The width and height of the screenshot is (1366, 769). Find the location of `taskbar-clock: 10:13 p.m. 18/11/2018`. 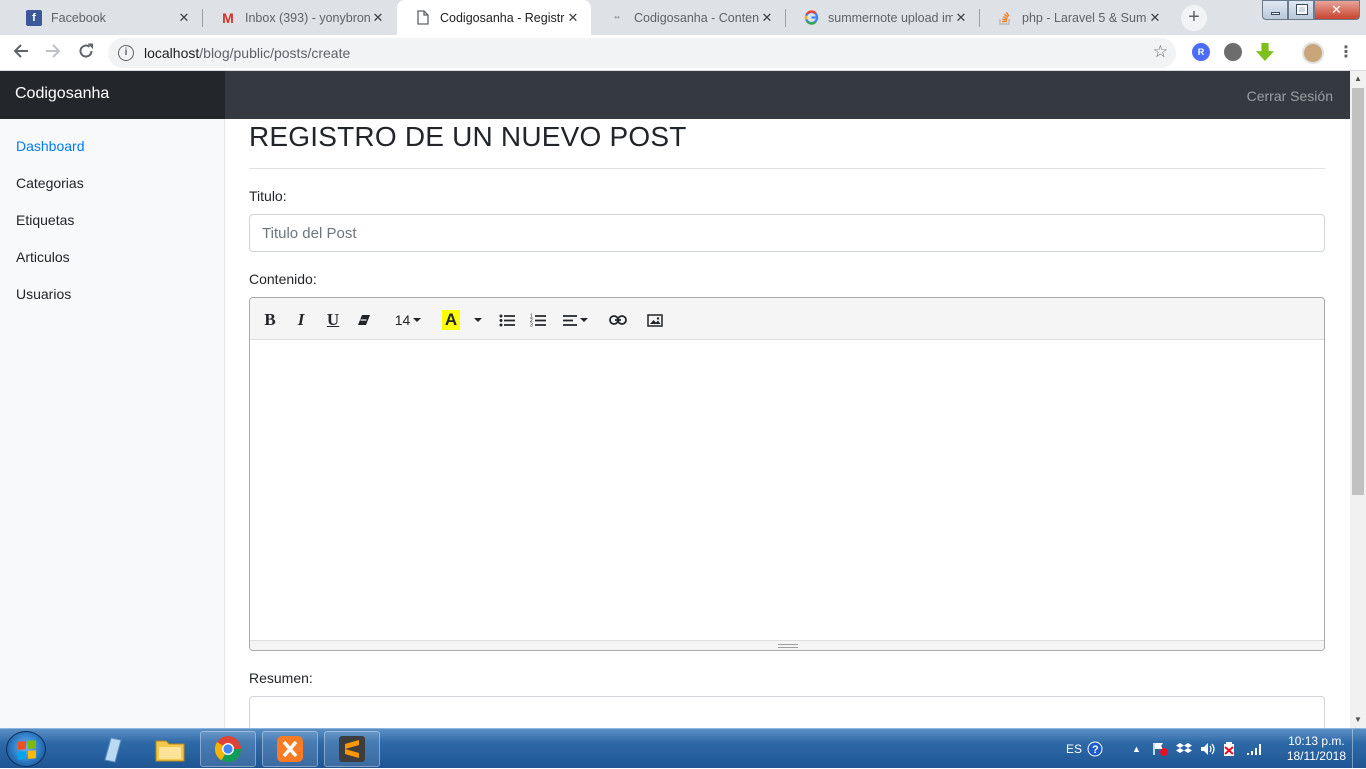

taskbar-clock: 10:13 p.m. 18/11/2018 is located at coordinates (1316, 749).